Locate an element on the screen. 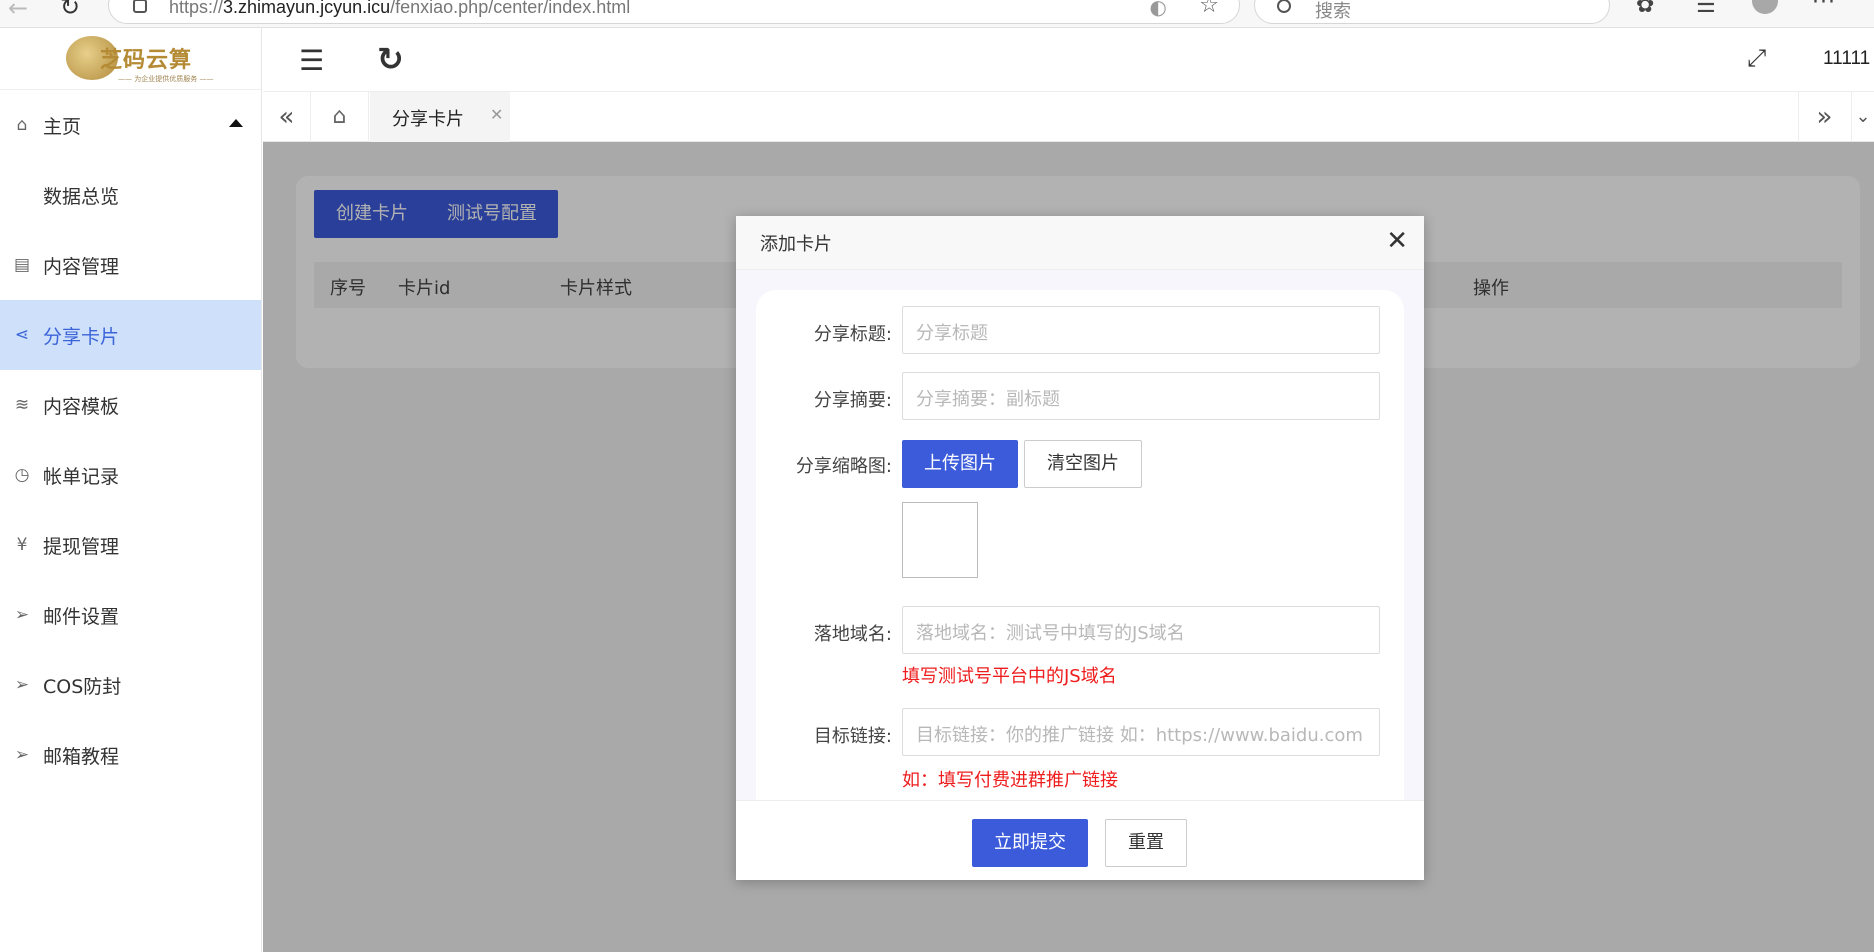 The width and height of the screenshot is (1874, 952). tab-close-icon: ✕ is located at coordinates (496, 114).